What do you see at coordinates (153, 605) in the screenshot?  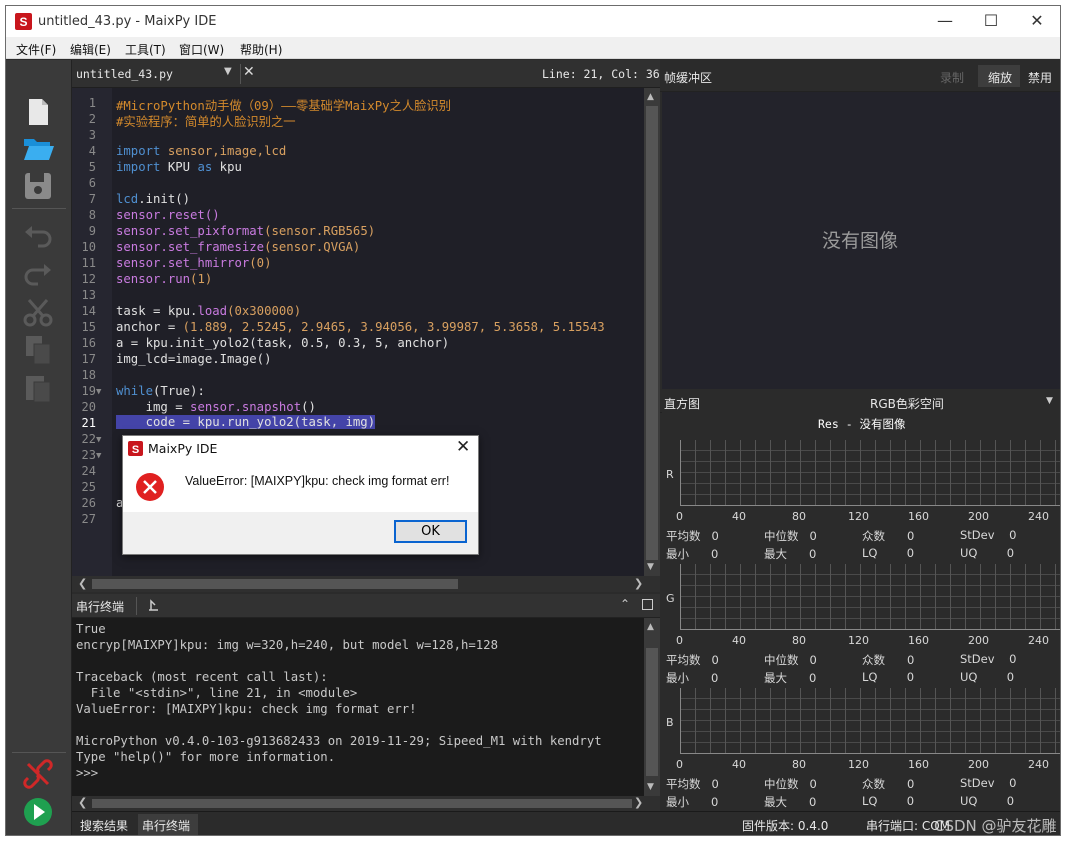 I see `terminal-settings-icon` at bounding box center [153, 605].